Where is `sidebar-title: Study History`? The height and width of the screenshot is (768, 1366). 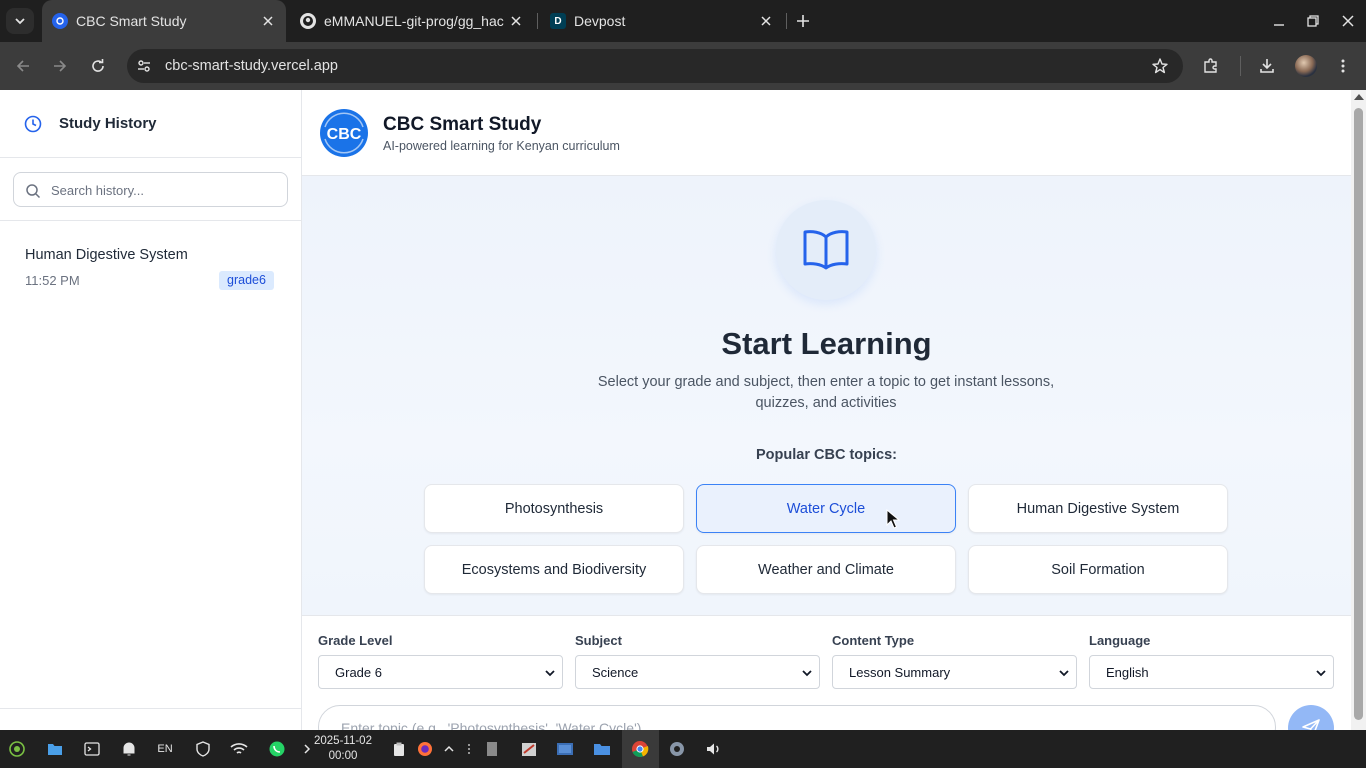 sidebar-title: Study History is located at coordinates (108, 123).